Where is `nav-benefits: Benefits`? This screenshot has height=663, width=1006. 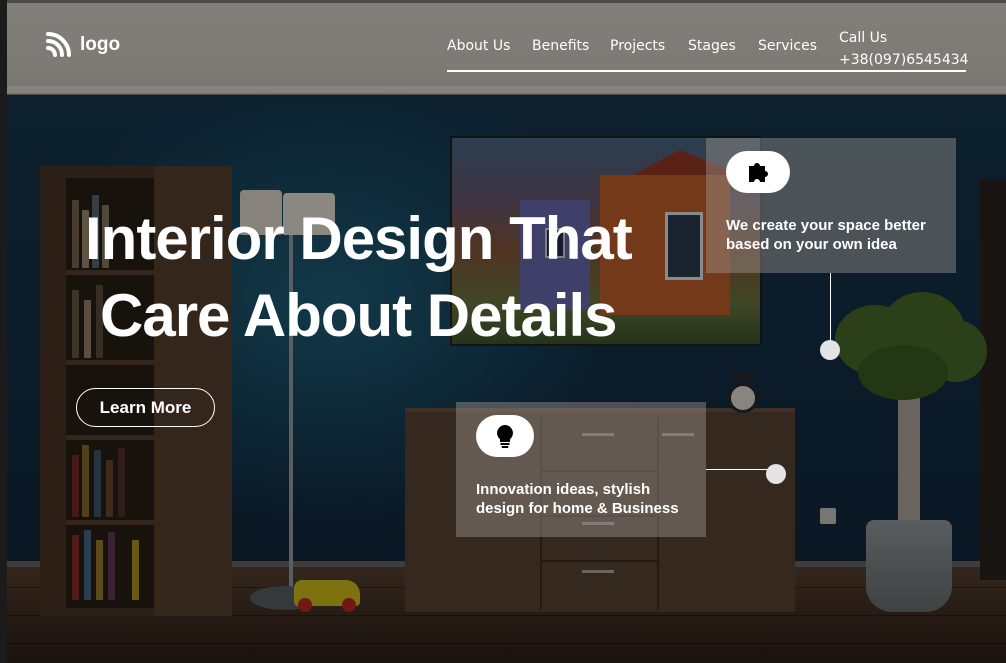
nav-benefits: Benefits is located at coordinates (560, 46).